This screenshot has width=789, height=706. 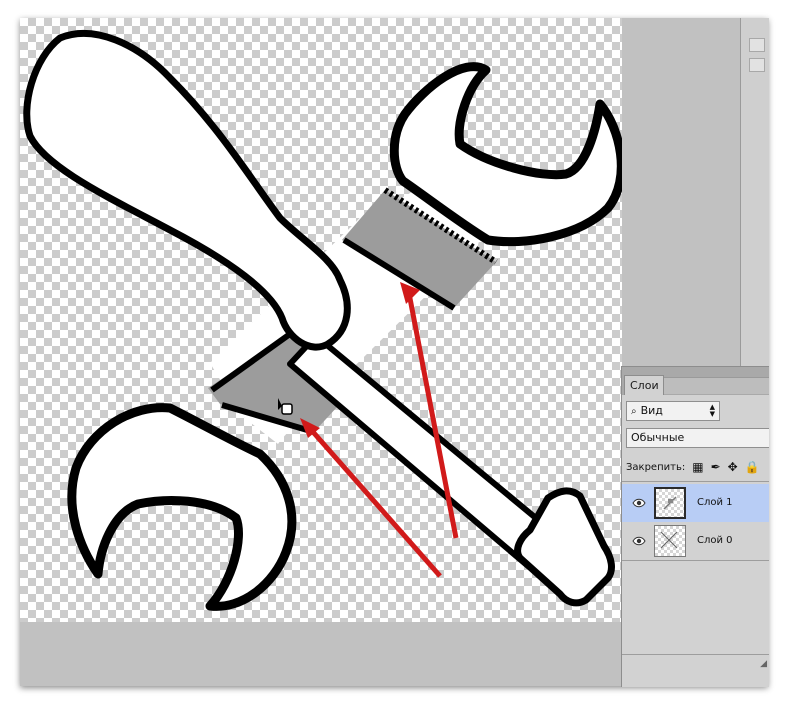 I want to click on panel-dock-strip, so click(x=754, y=193).